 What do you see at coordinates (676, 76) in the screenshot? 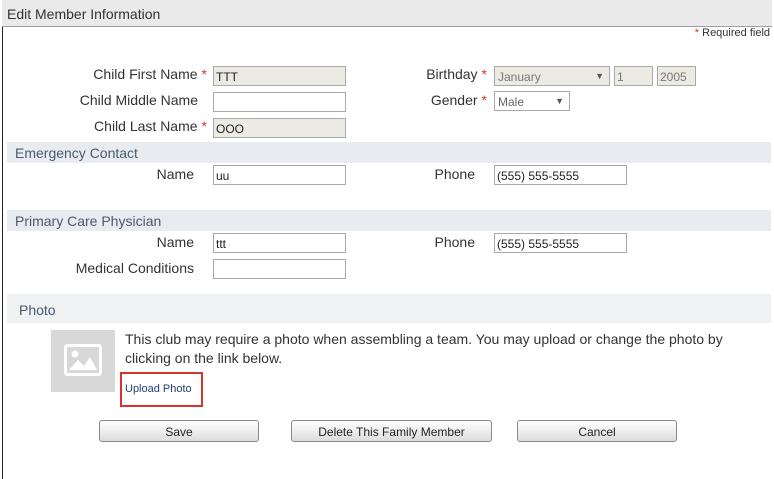
I see `birthday-year-field: 2005` at bounding box center [676, 76].